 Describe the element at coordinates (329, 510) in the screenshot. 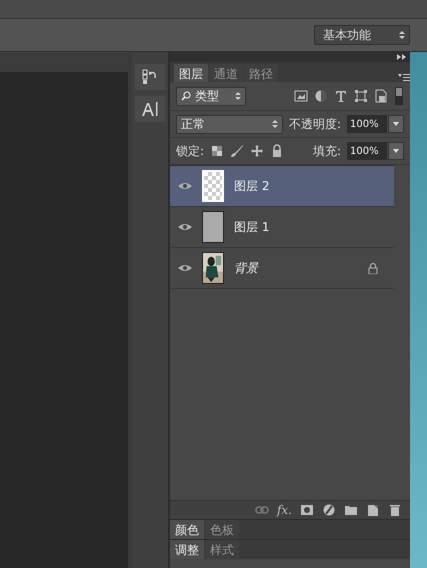

I see `adjustment-layer-icon` at that location.